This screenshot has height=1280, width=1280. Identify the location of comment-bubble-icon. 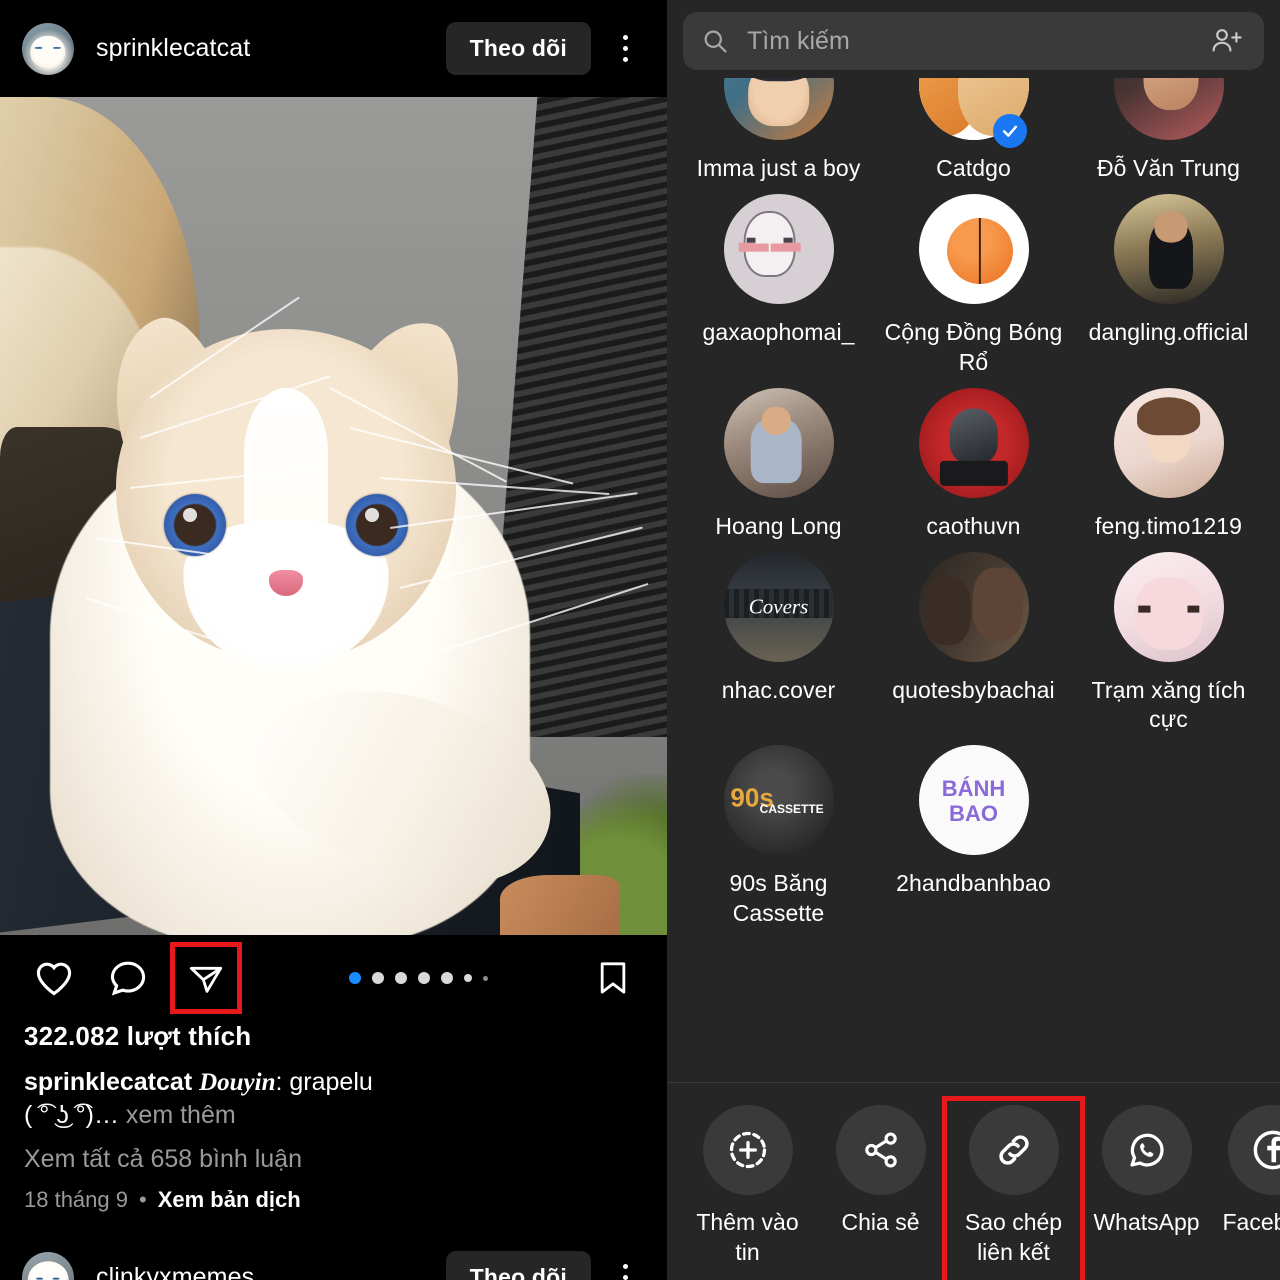
(128, 978).